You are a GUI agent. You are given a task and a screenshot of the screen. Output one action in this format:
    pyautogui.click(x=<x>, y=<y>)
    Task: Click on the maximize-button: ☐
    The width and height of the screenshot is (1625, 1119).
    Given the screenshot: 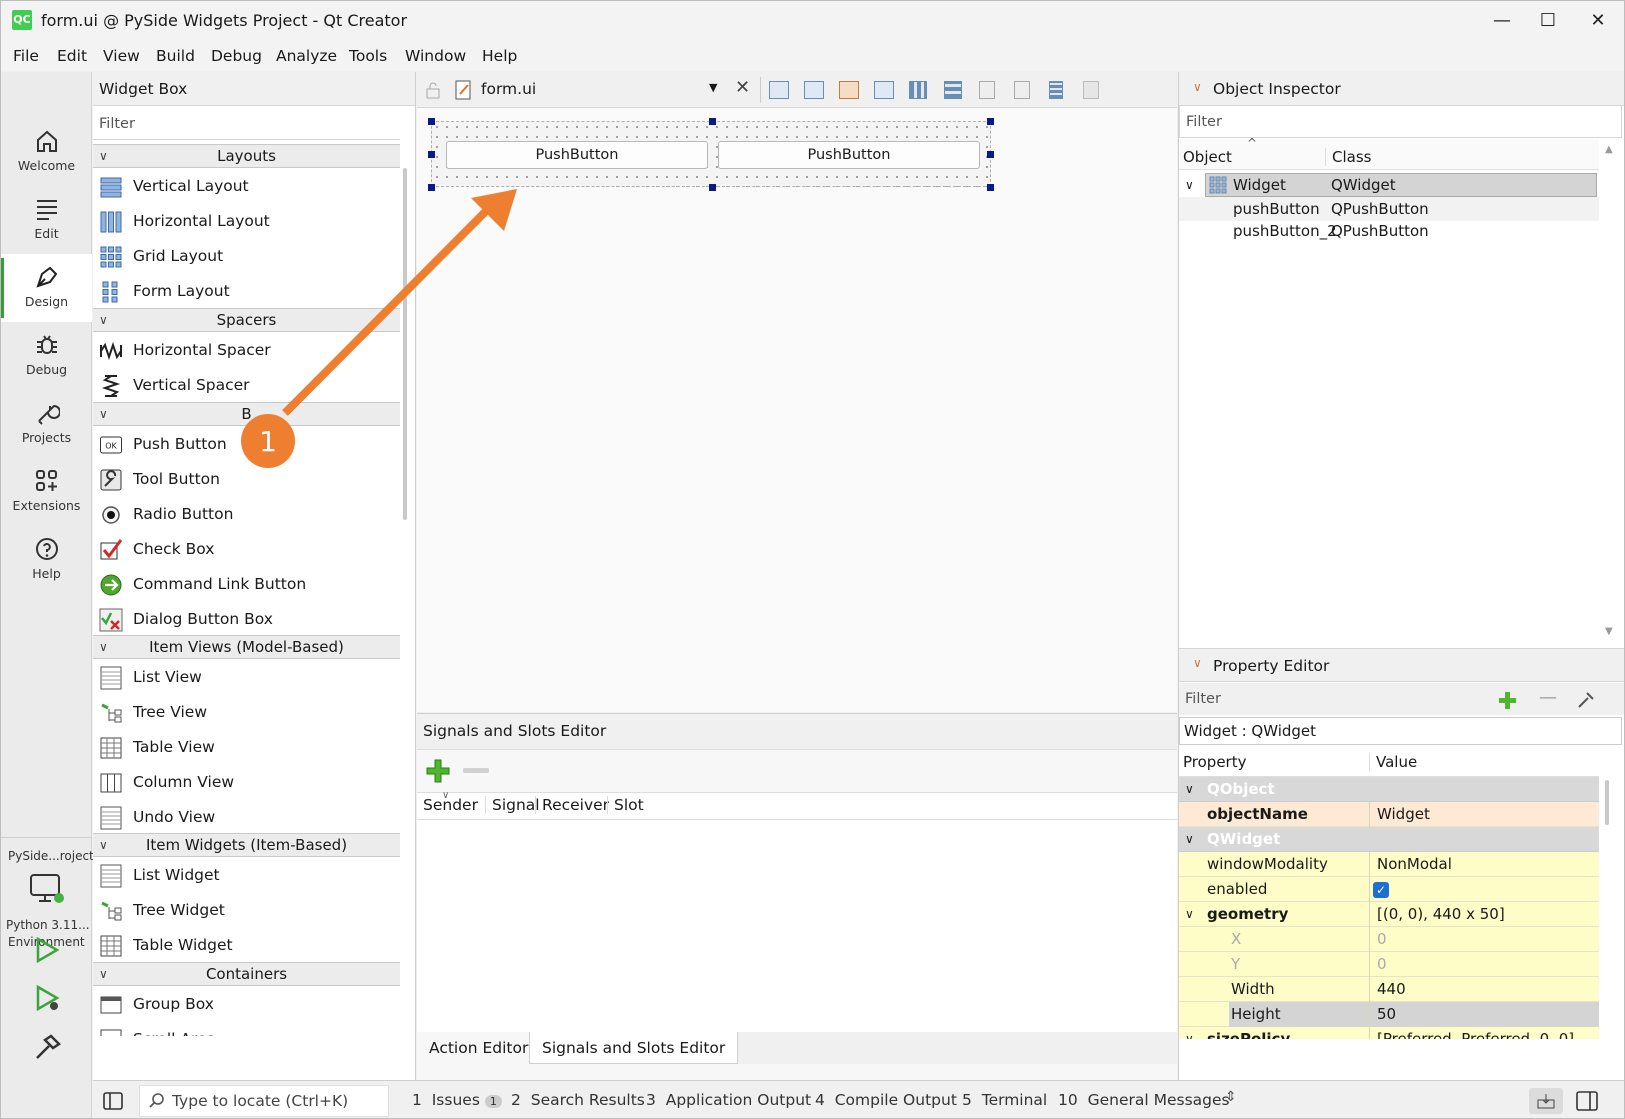 What is the action you would take?
    pyautogui.click(x=1548, y=21)
    